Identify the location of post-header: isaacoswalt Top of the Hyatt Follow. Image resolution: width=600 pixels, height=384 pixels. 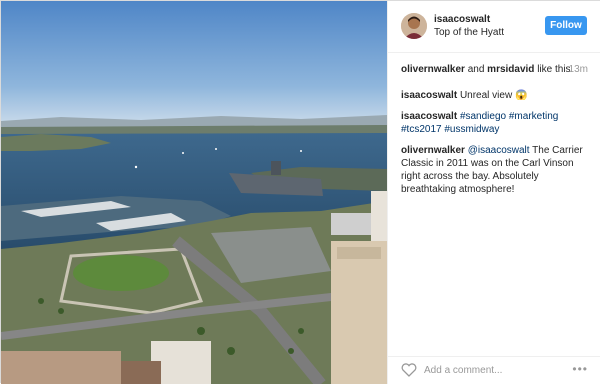
(494, 27).